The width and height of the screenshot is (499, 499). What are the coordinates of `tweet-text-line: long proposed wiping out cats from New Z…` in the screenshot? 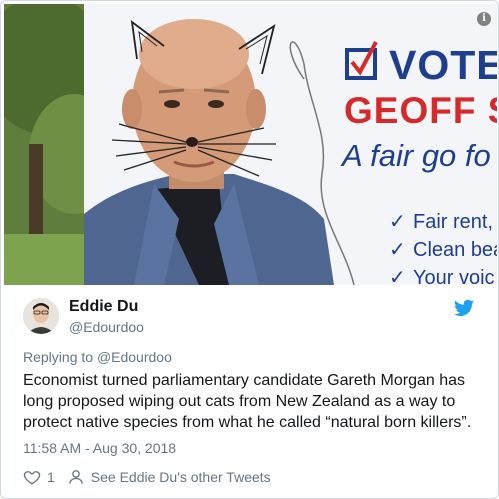 It's located at (239, 401).